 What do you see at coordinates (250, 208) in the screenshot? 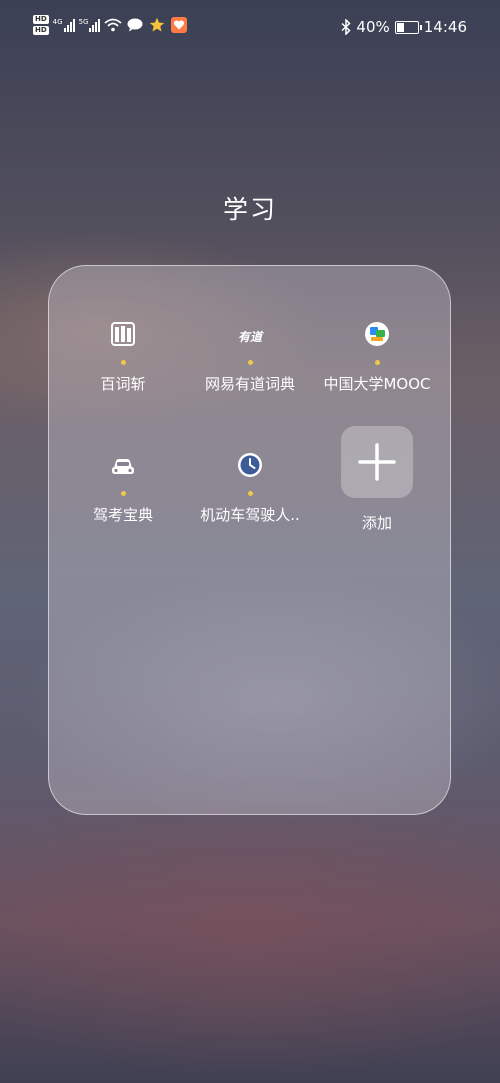
I see `folder-title: 学习` at bounding box center [250, 208].